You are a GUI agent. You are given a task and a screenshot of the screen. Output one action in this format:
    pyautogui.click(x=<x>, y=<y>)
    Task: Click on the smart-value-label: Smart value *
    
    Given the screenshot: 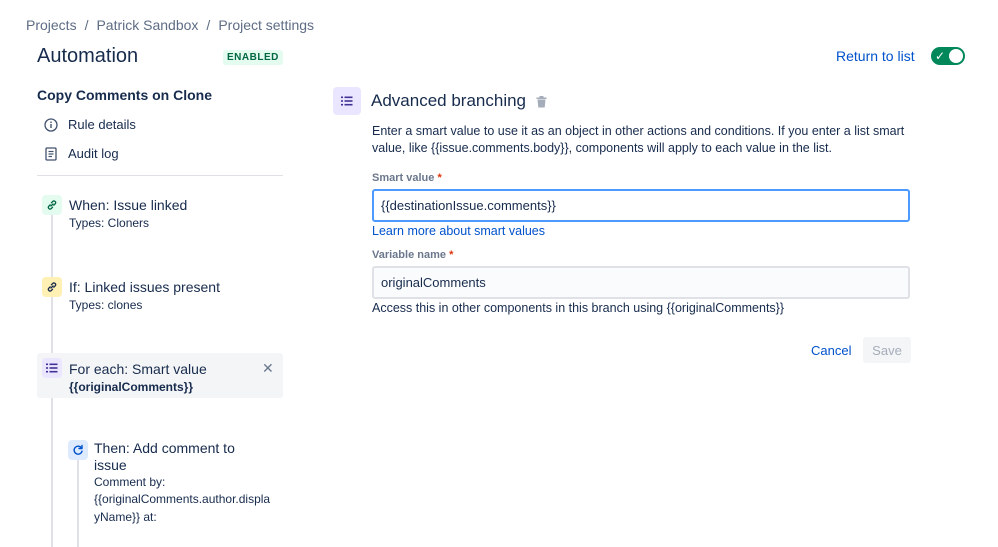 What is the action you would take?
    pyautogui.click(x=407, y=178)
    